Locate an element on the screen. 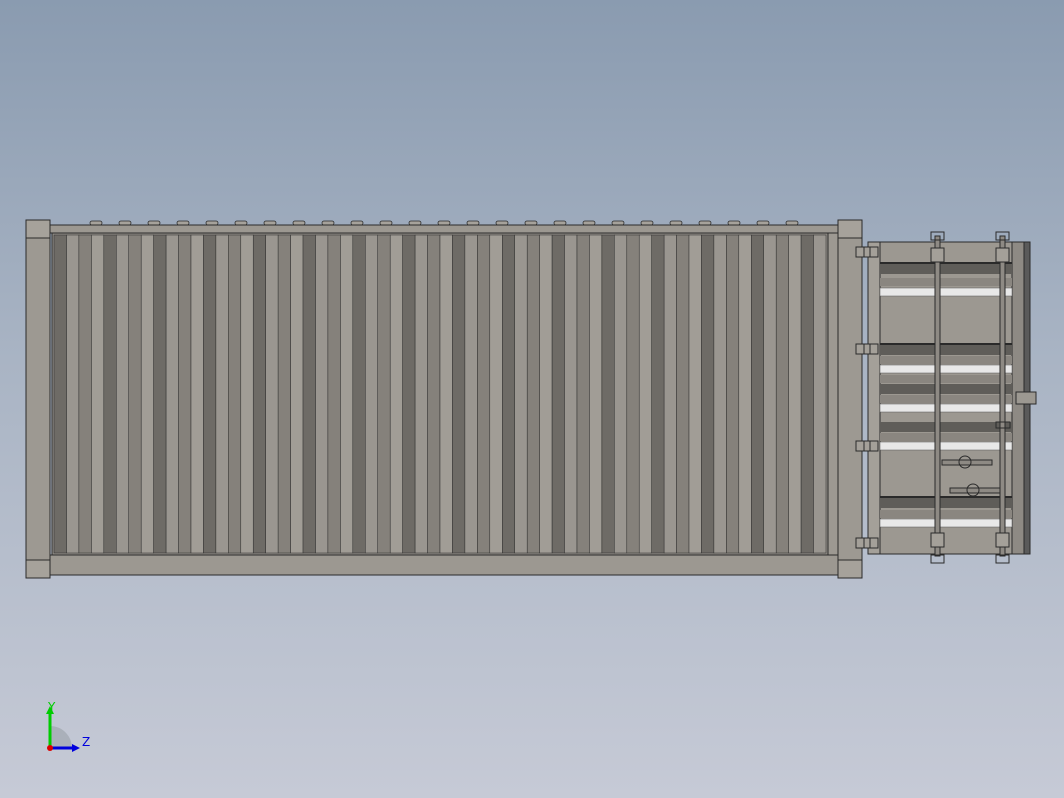  bottom-rail is located at coordinates (444, 565).